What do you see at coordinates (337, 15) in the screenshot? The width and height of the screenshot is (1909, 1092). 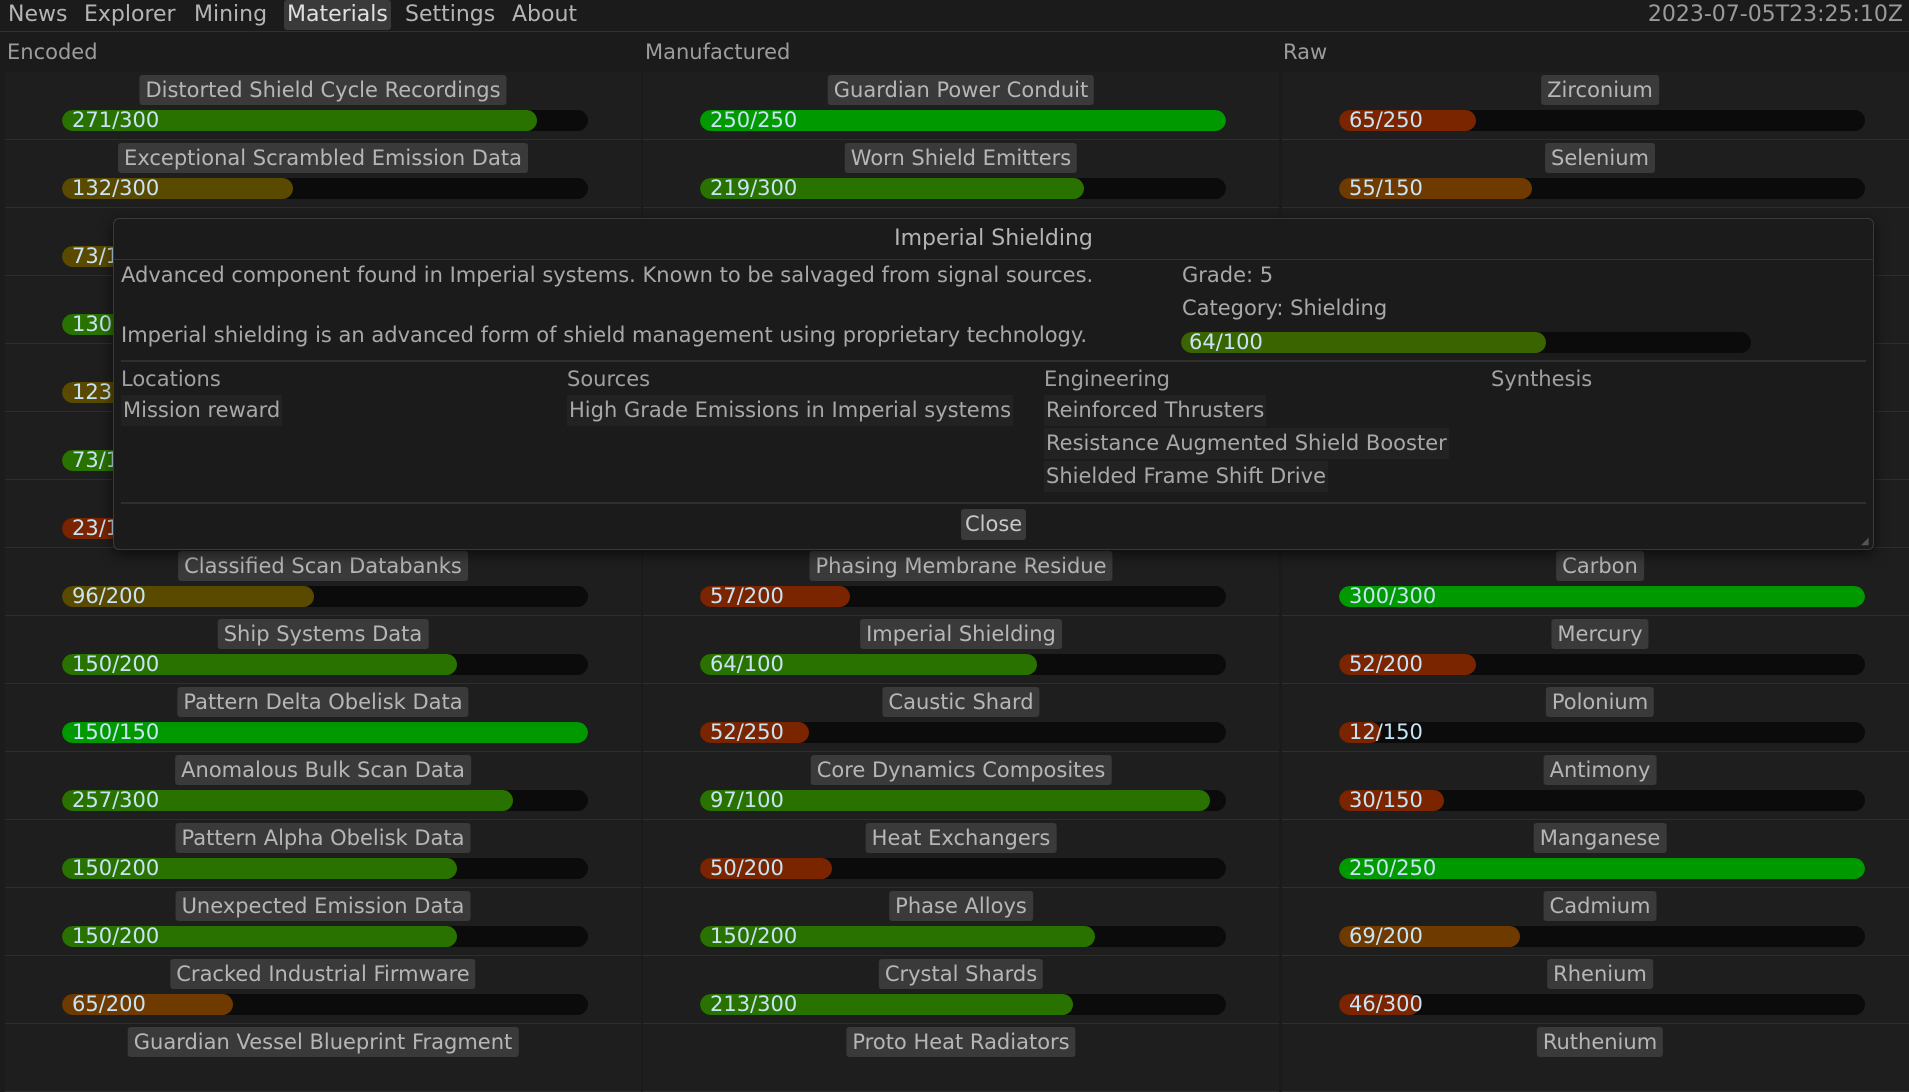 I see `menu-materials: Materials` at bounding box center [337, 15].